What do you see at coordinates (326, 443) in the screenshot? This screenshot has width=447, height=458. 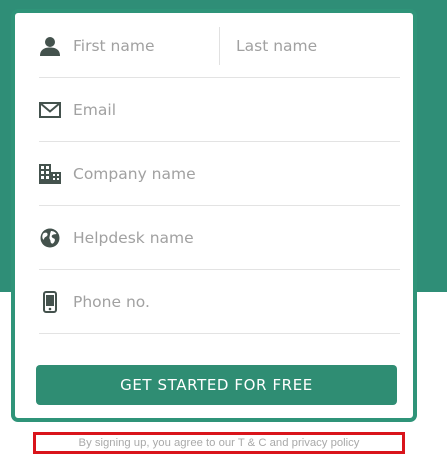 I see `privacy-policy-link: privacy policy` at bounding box center [326, 443].